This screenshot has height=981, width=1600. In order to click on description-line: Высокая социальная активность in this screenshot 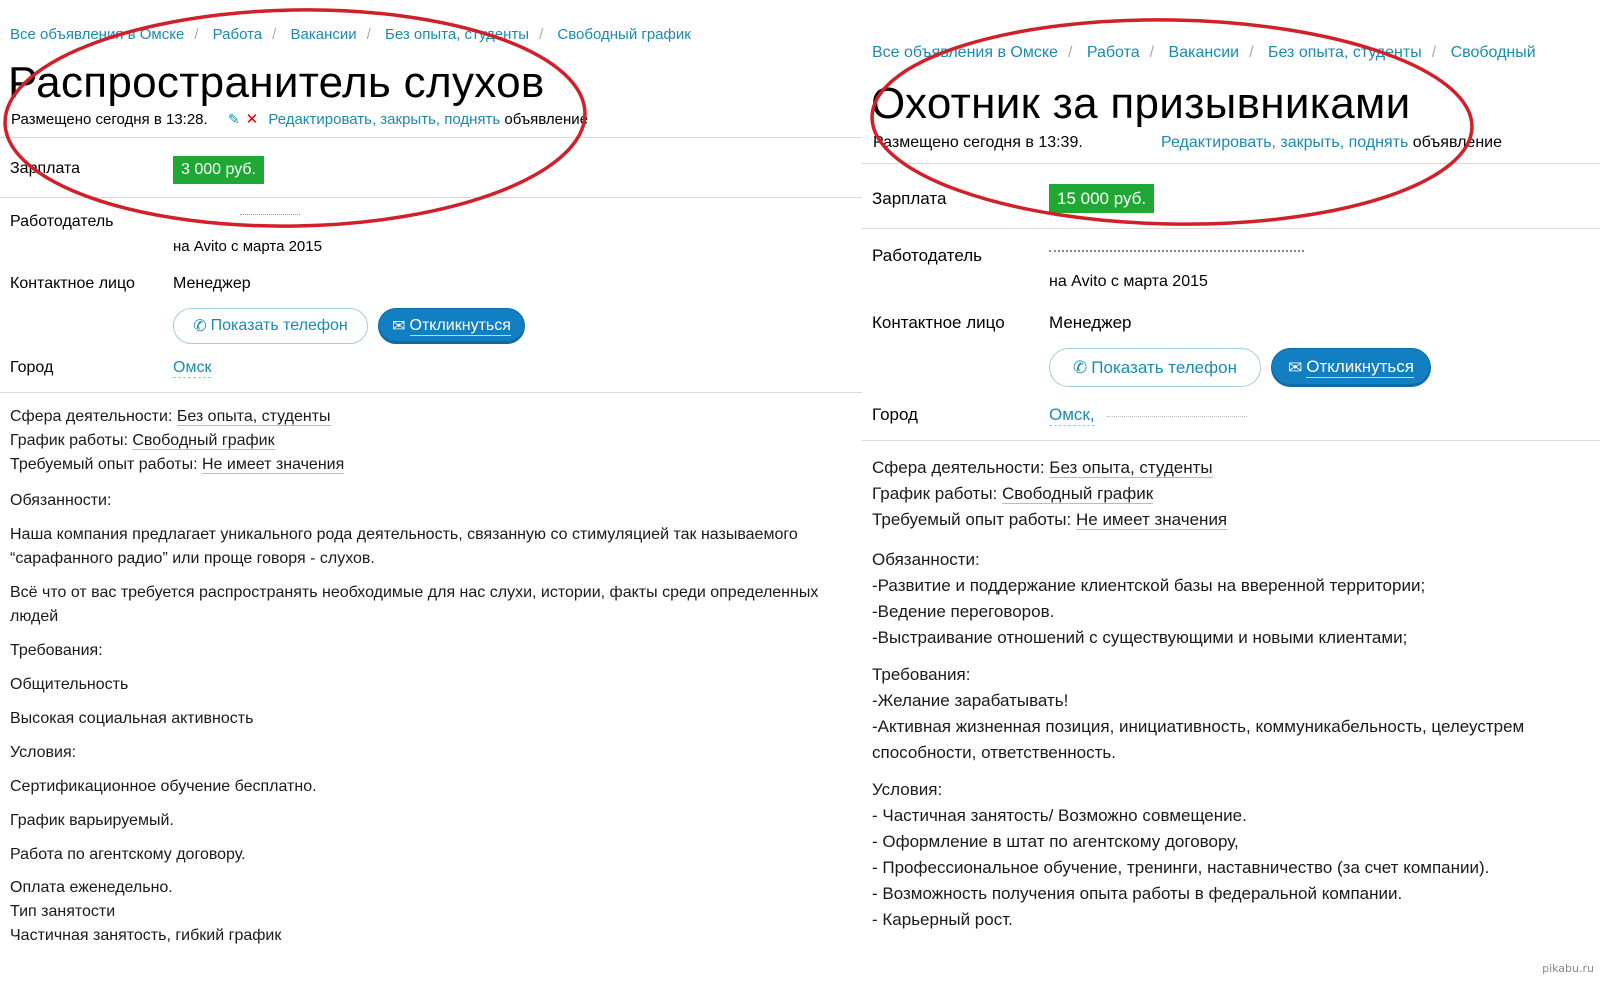, I will do `click(132, 718)`.